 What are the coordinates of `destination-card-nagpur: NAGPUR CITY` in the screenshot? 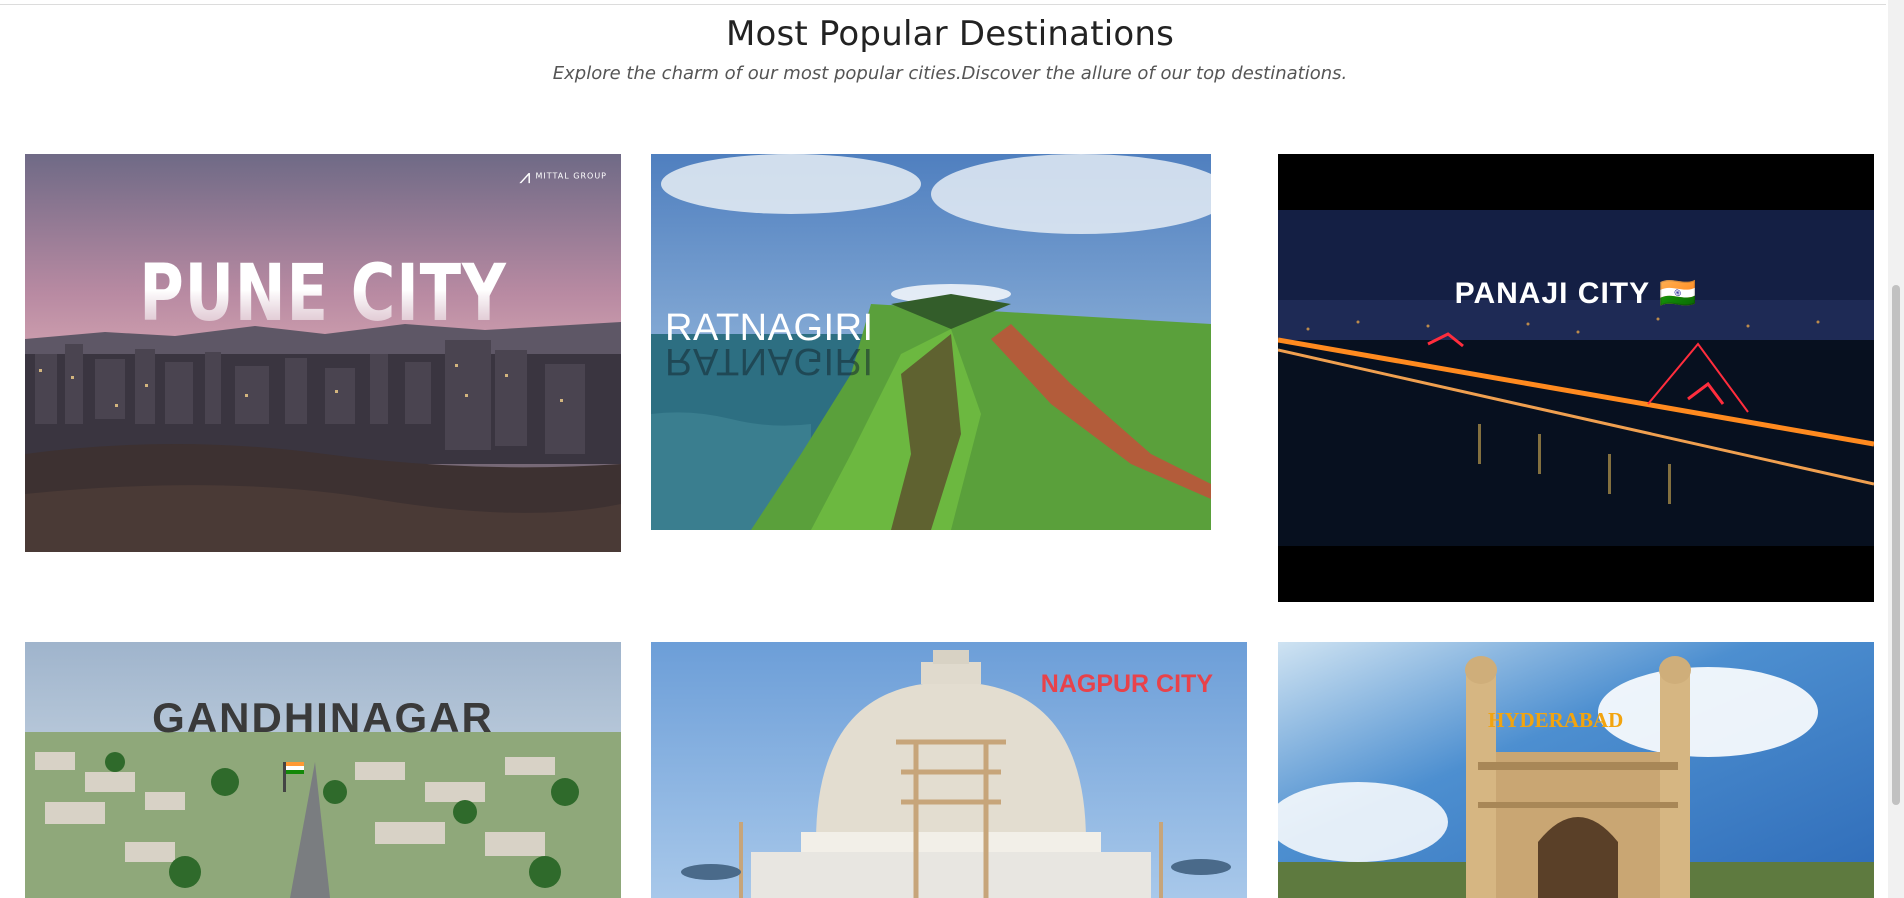 It's located at (949, 770).